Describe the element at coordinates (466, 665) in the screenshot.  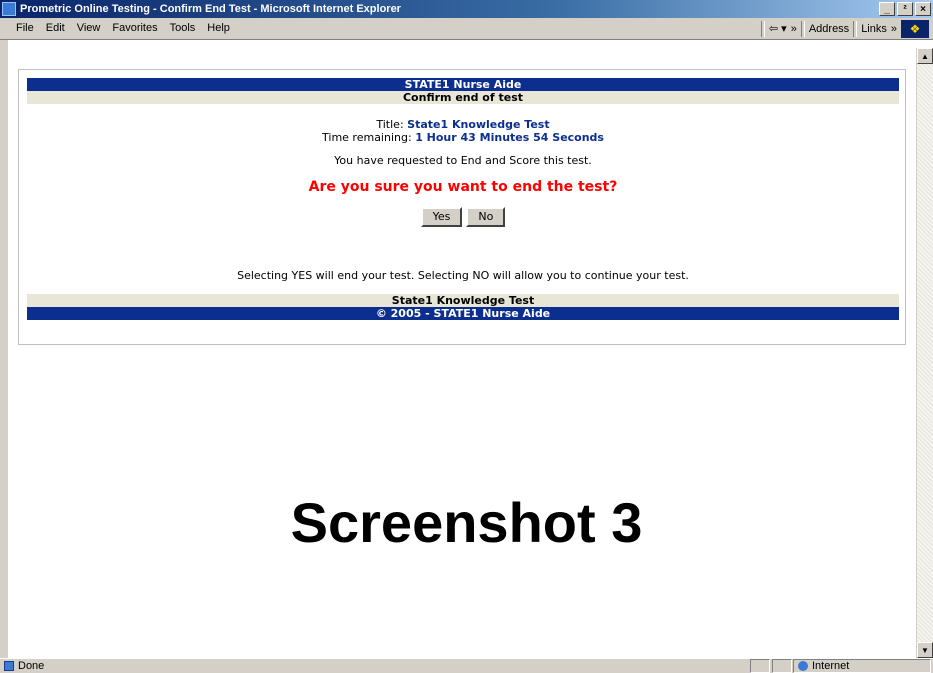
I see `status-bar: Done Internet` at that location.